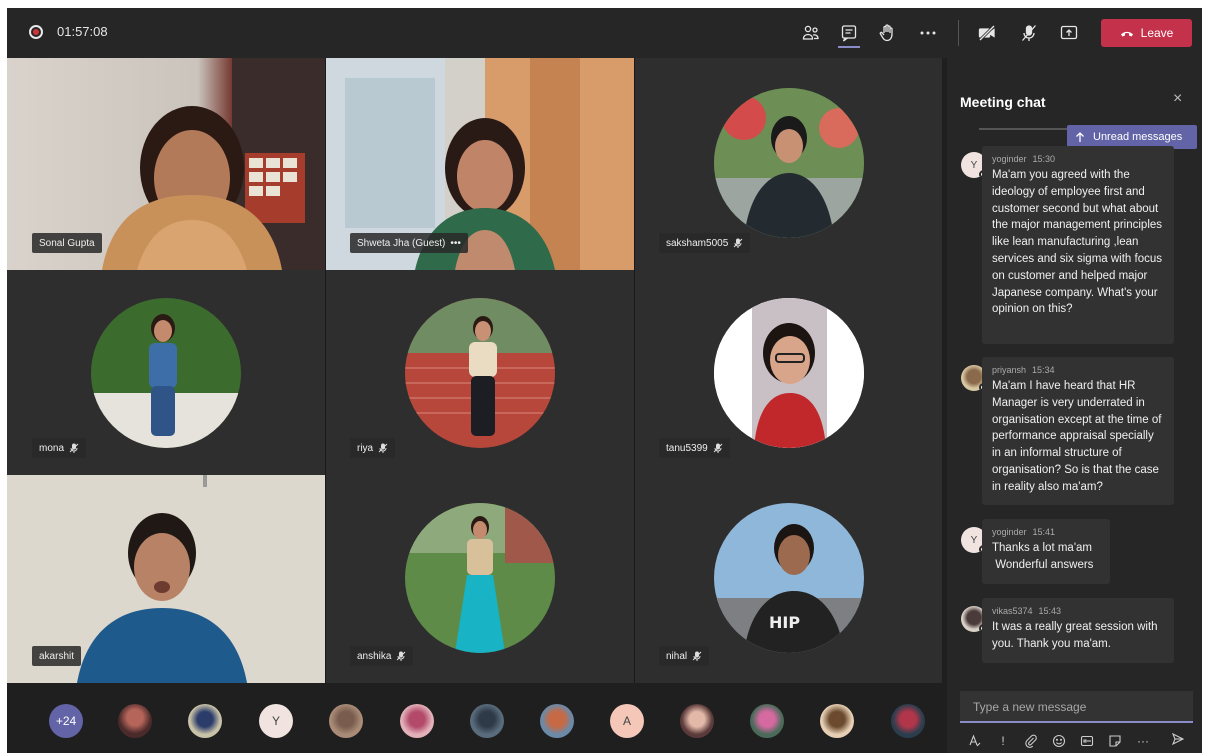  I want to click on video-tile: tanu5399, so click(788, 372).